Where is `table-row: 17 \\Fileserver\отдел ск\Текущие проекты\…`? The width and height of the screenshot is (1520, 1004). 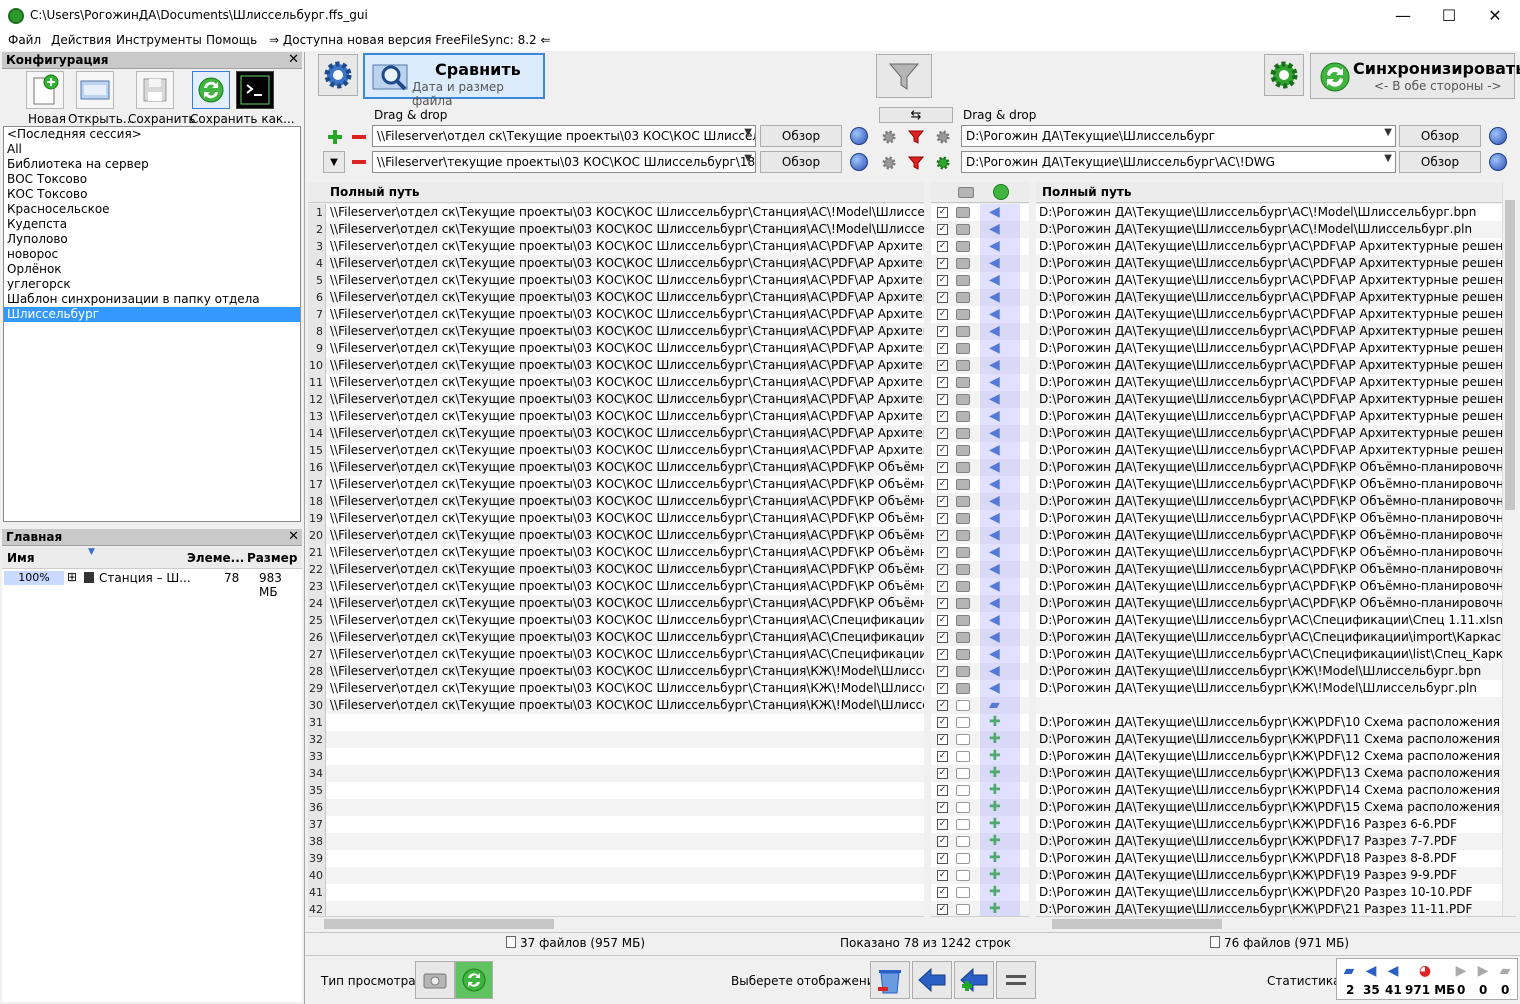 table-row: 17 \\Fileserver\отдел ск\Текущие проекты\… is located at coordinates (616, 484).